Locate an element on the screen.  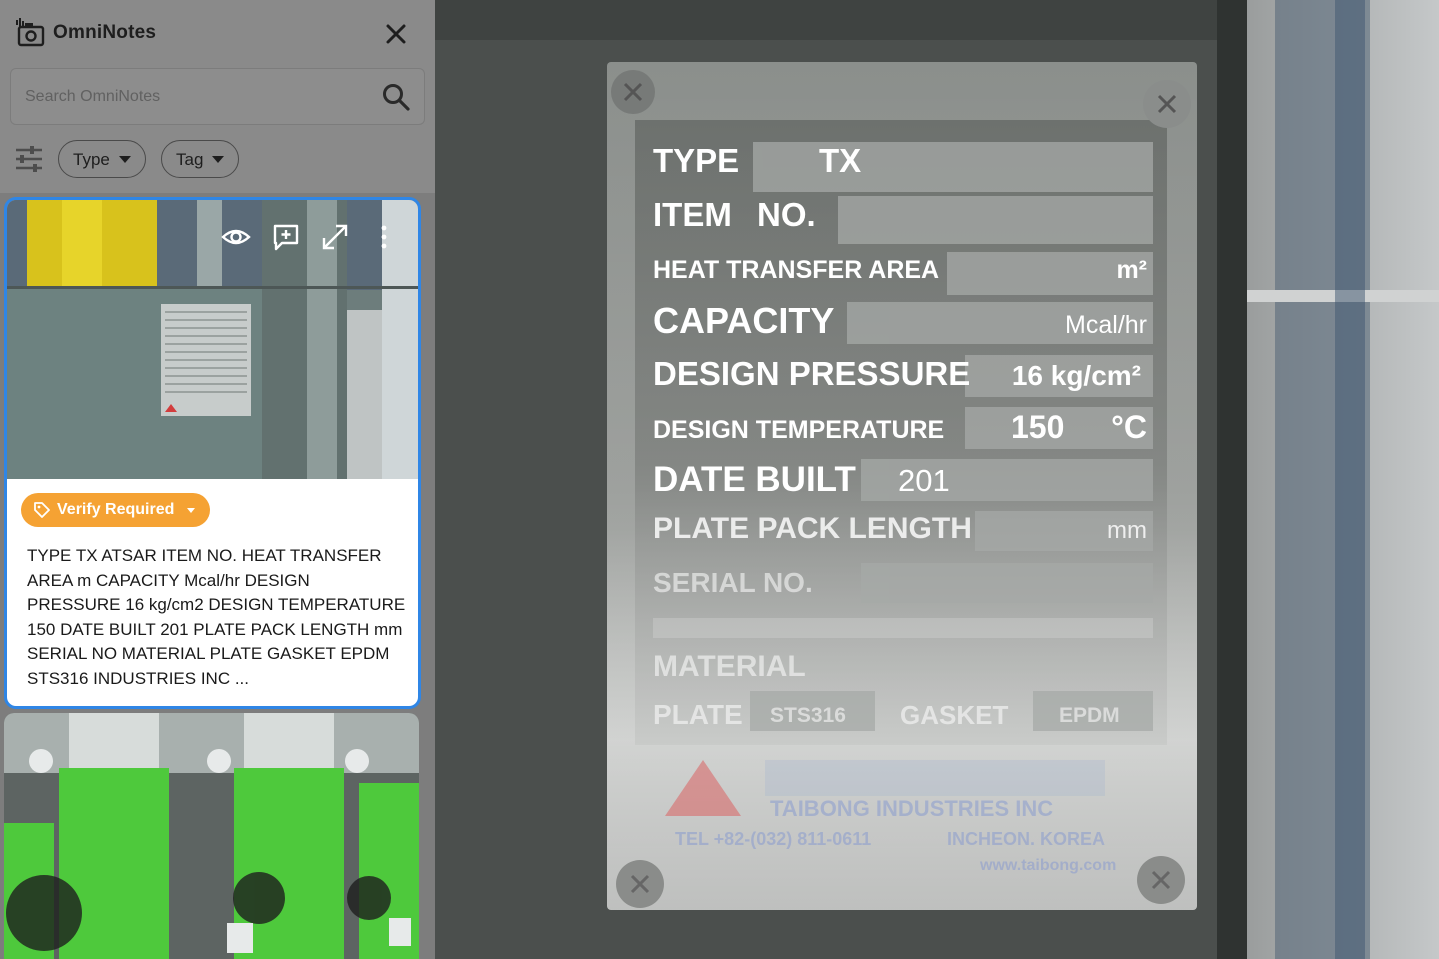
plate-ppl-unit: mm is located at coordinates (1127, 530).